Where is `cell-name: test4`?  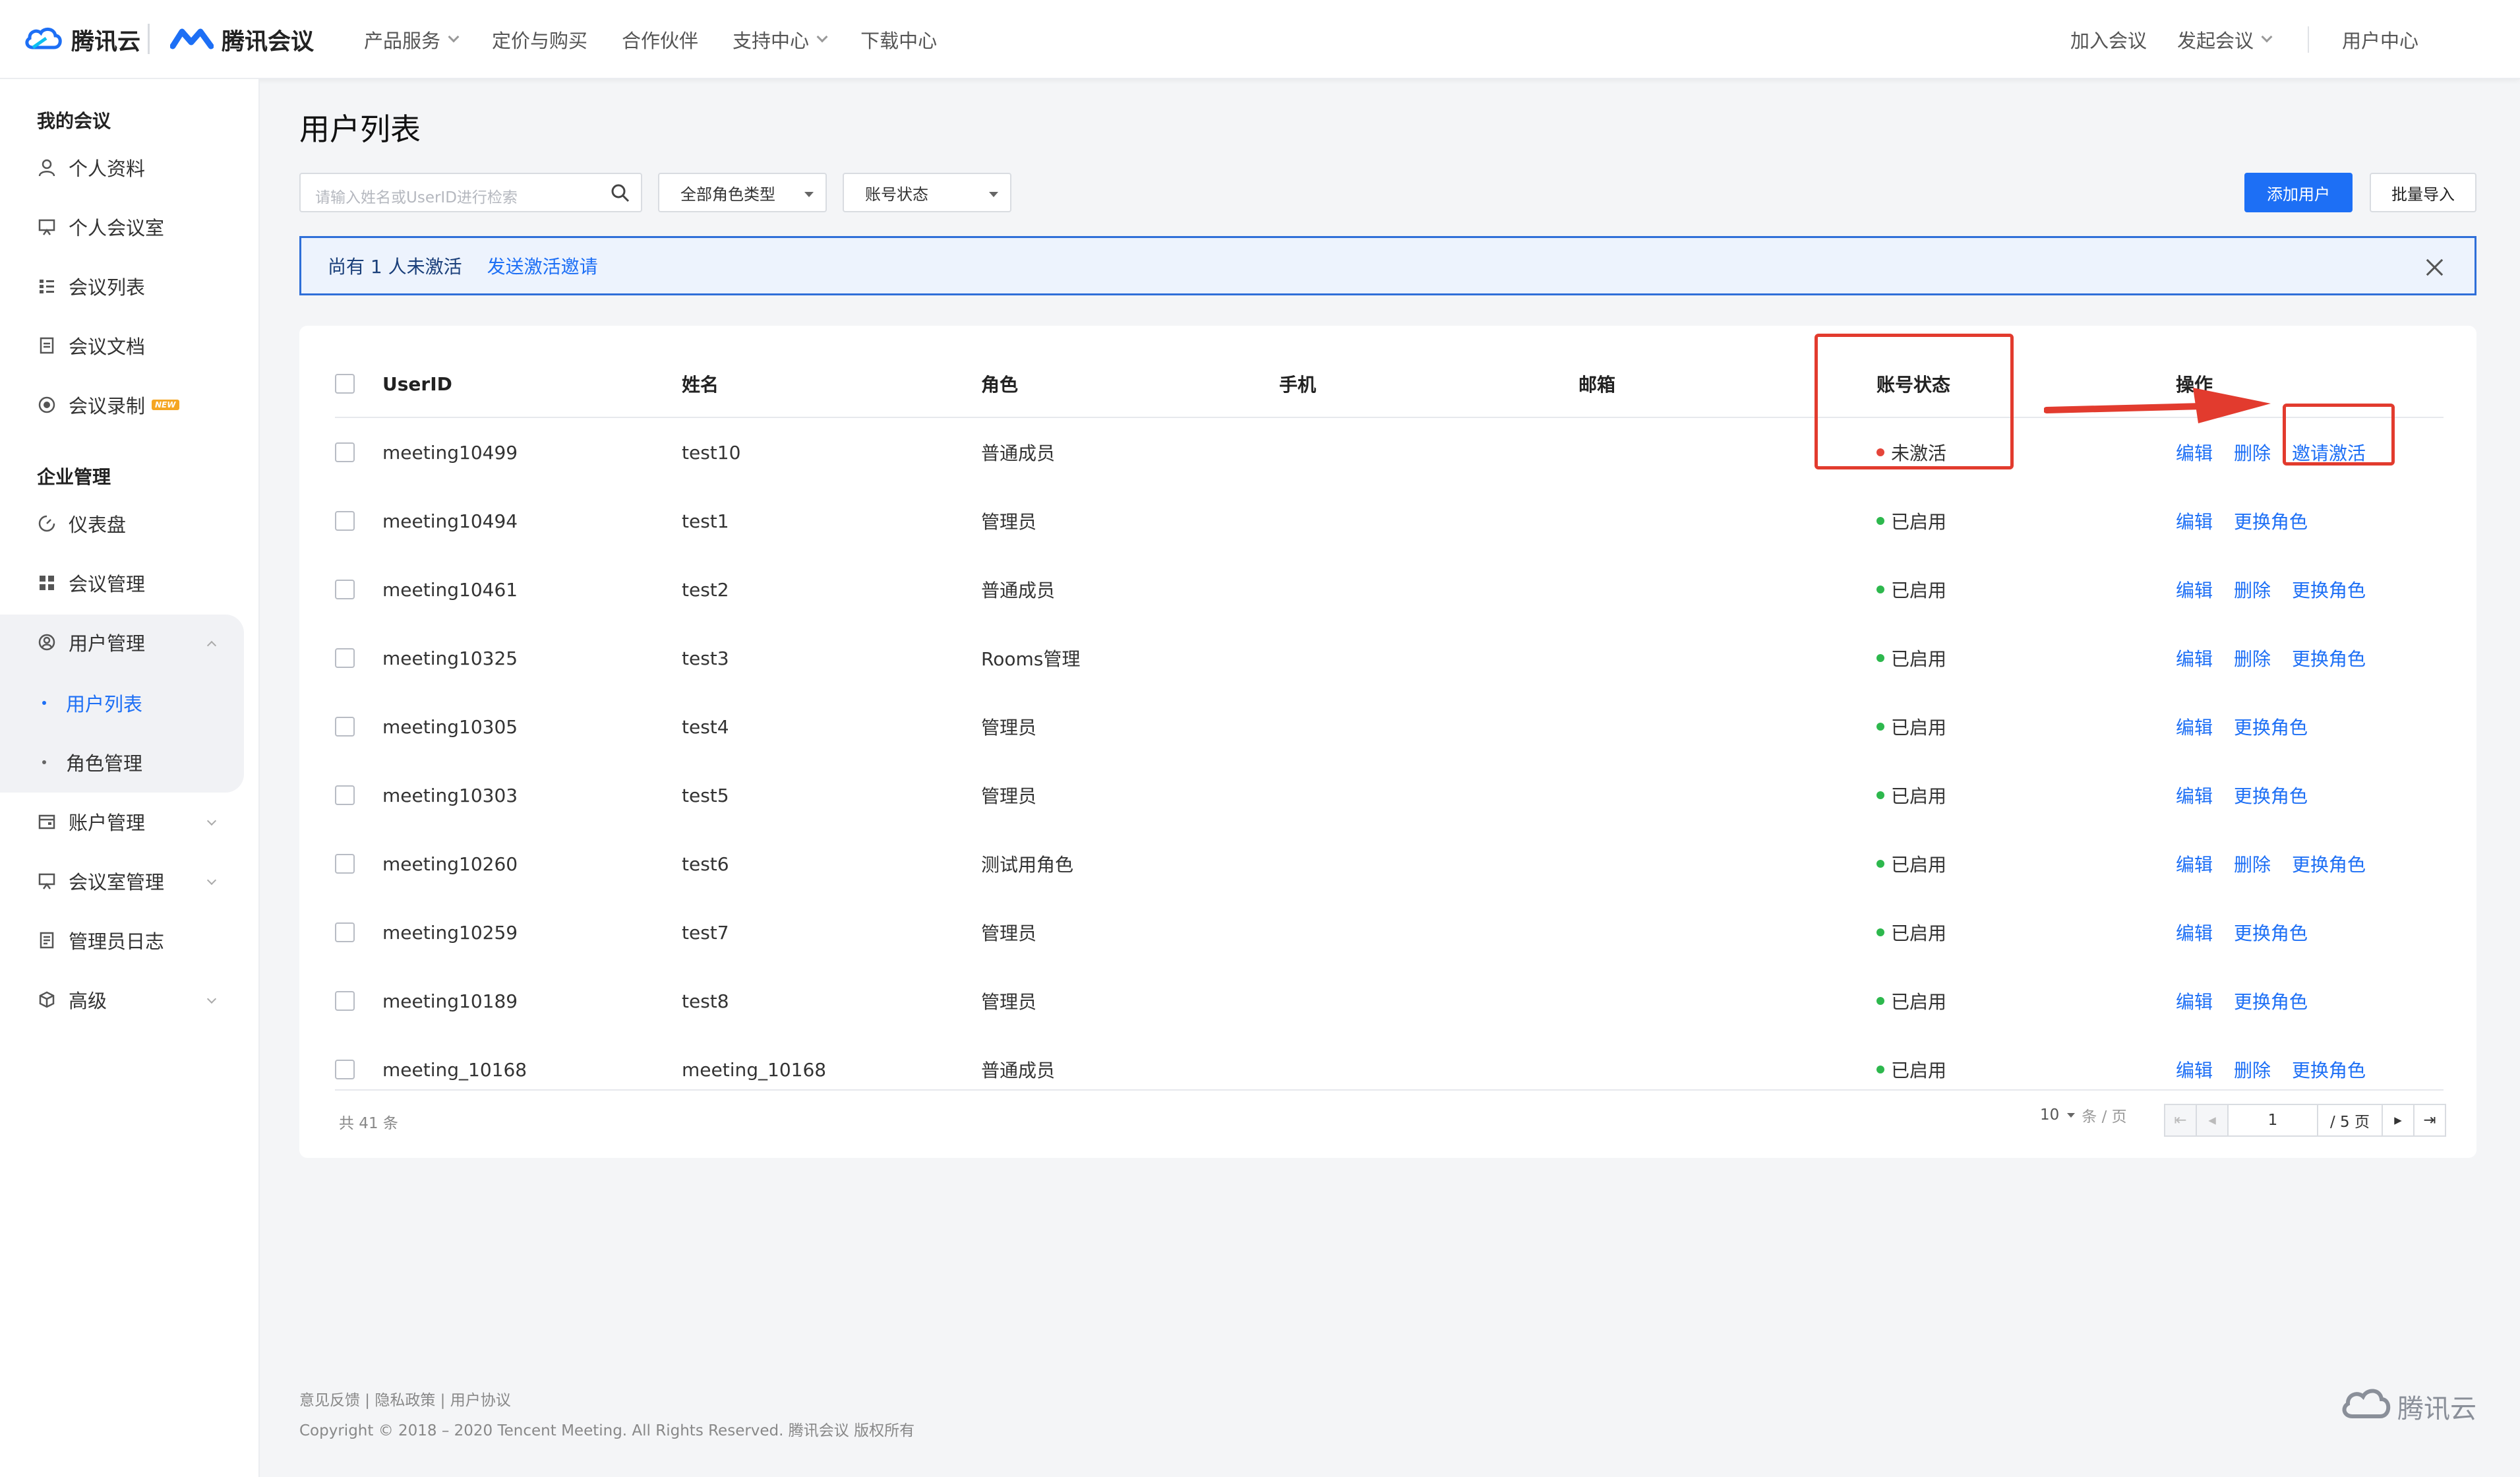
cell-name: test4 is located at coordinates (705, 726).